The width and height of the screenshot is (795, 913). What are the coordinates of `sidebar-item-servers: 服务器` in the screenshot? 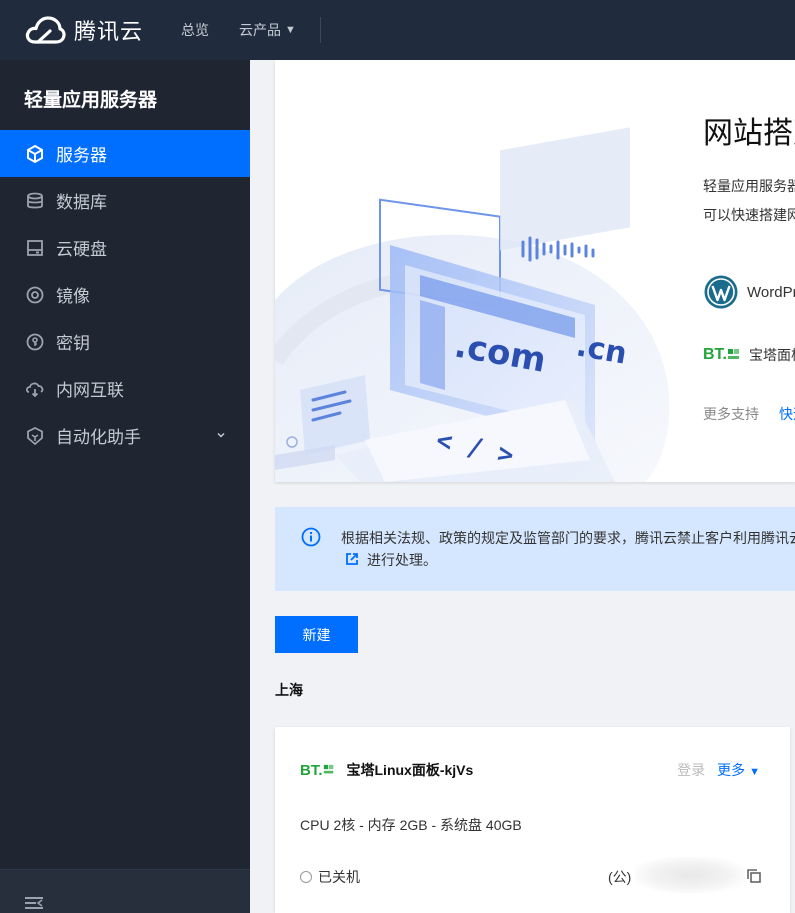 It's located at (125, 153).